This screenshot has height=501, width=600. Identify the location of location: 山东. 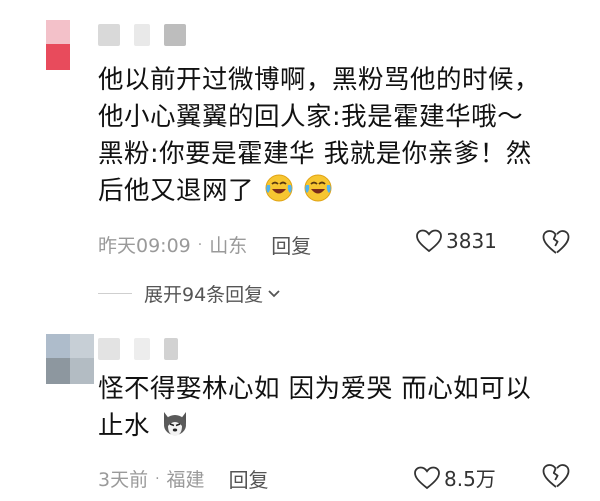
(228, 246).